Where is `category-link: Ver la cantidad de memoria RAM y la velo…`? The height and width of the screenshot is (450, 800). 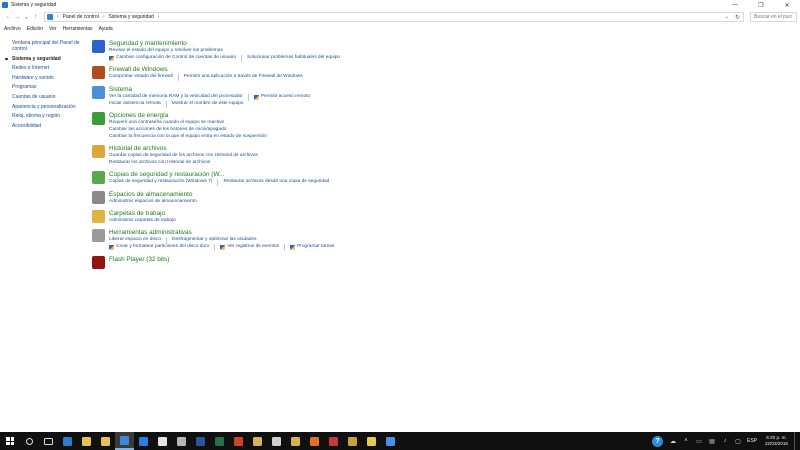
category-link: Ver la cantidad de memoria RAM y la velo… is located at coordinates (176, 97).